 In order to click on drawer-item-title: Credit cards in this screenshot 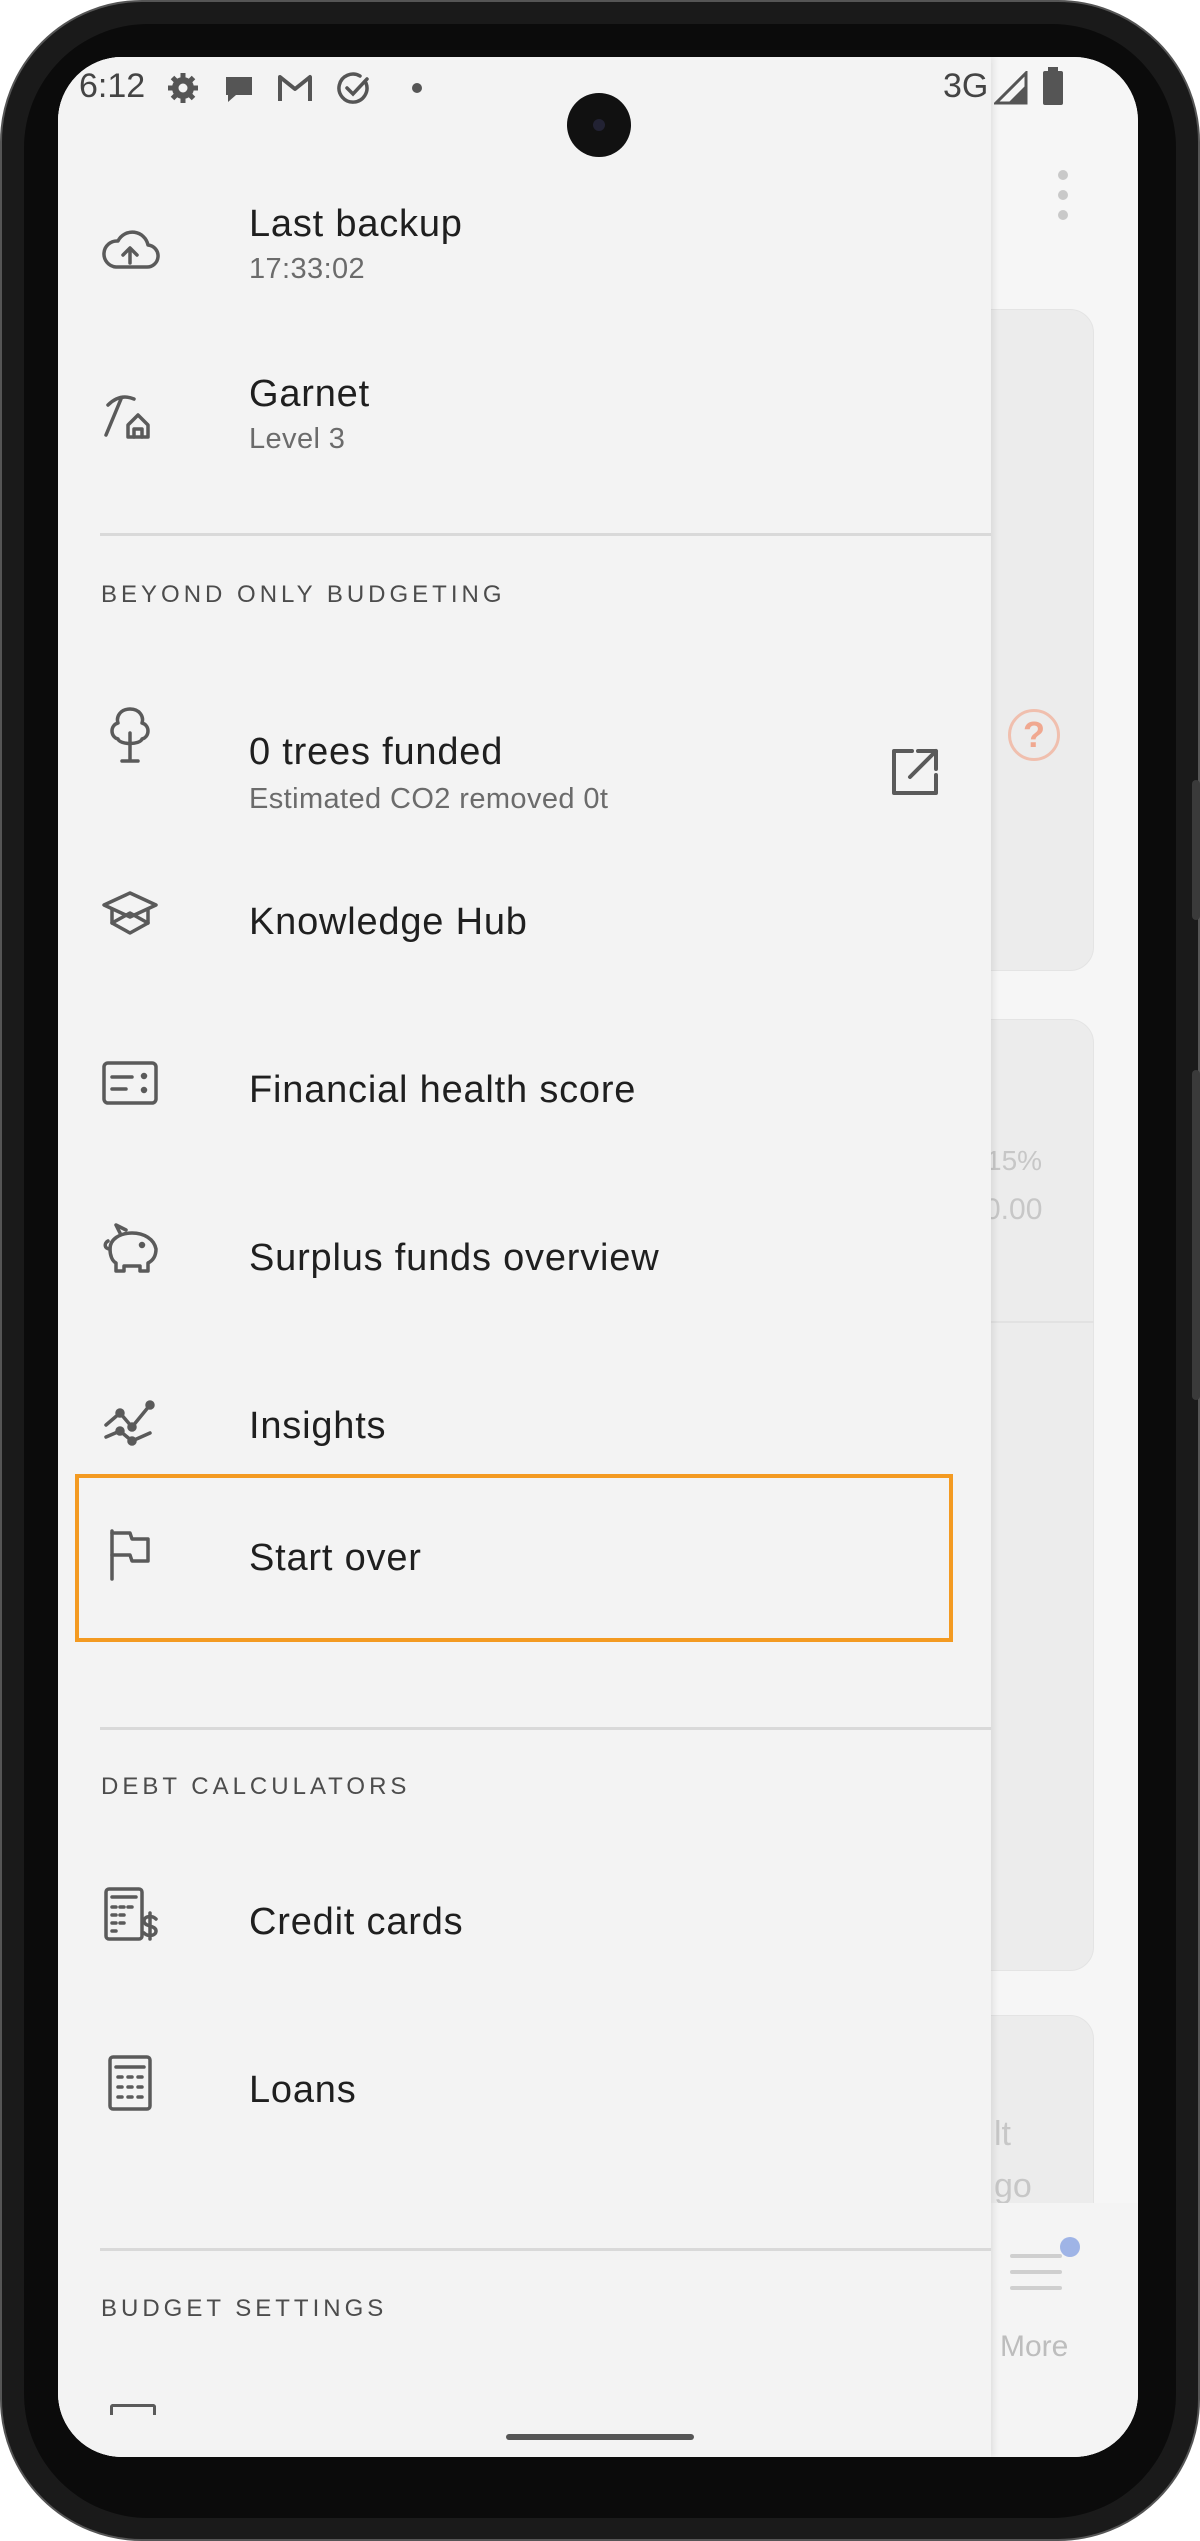, I will do `click(356, 1922)`.